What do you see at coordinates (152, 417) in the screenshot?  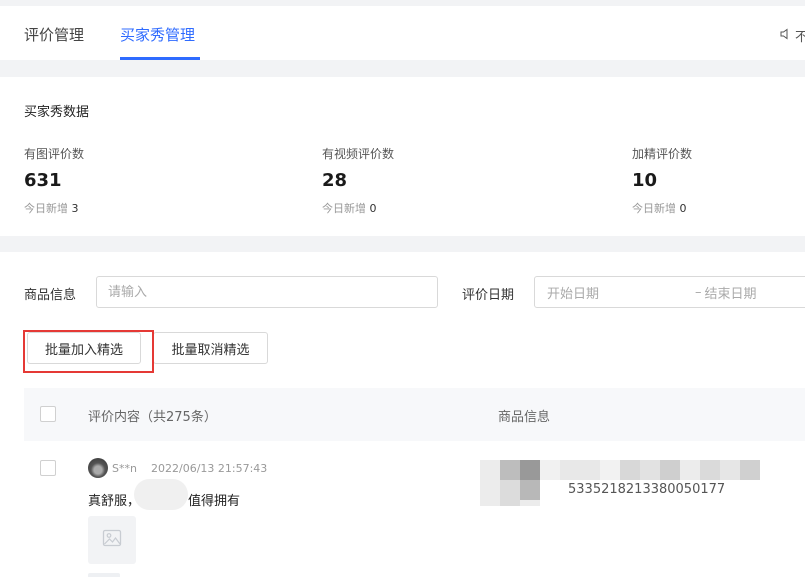 I see `column-header-review: 评价内容（共275条）` at bounding box center [152, 417].